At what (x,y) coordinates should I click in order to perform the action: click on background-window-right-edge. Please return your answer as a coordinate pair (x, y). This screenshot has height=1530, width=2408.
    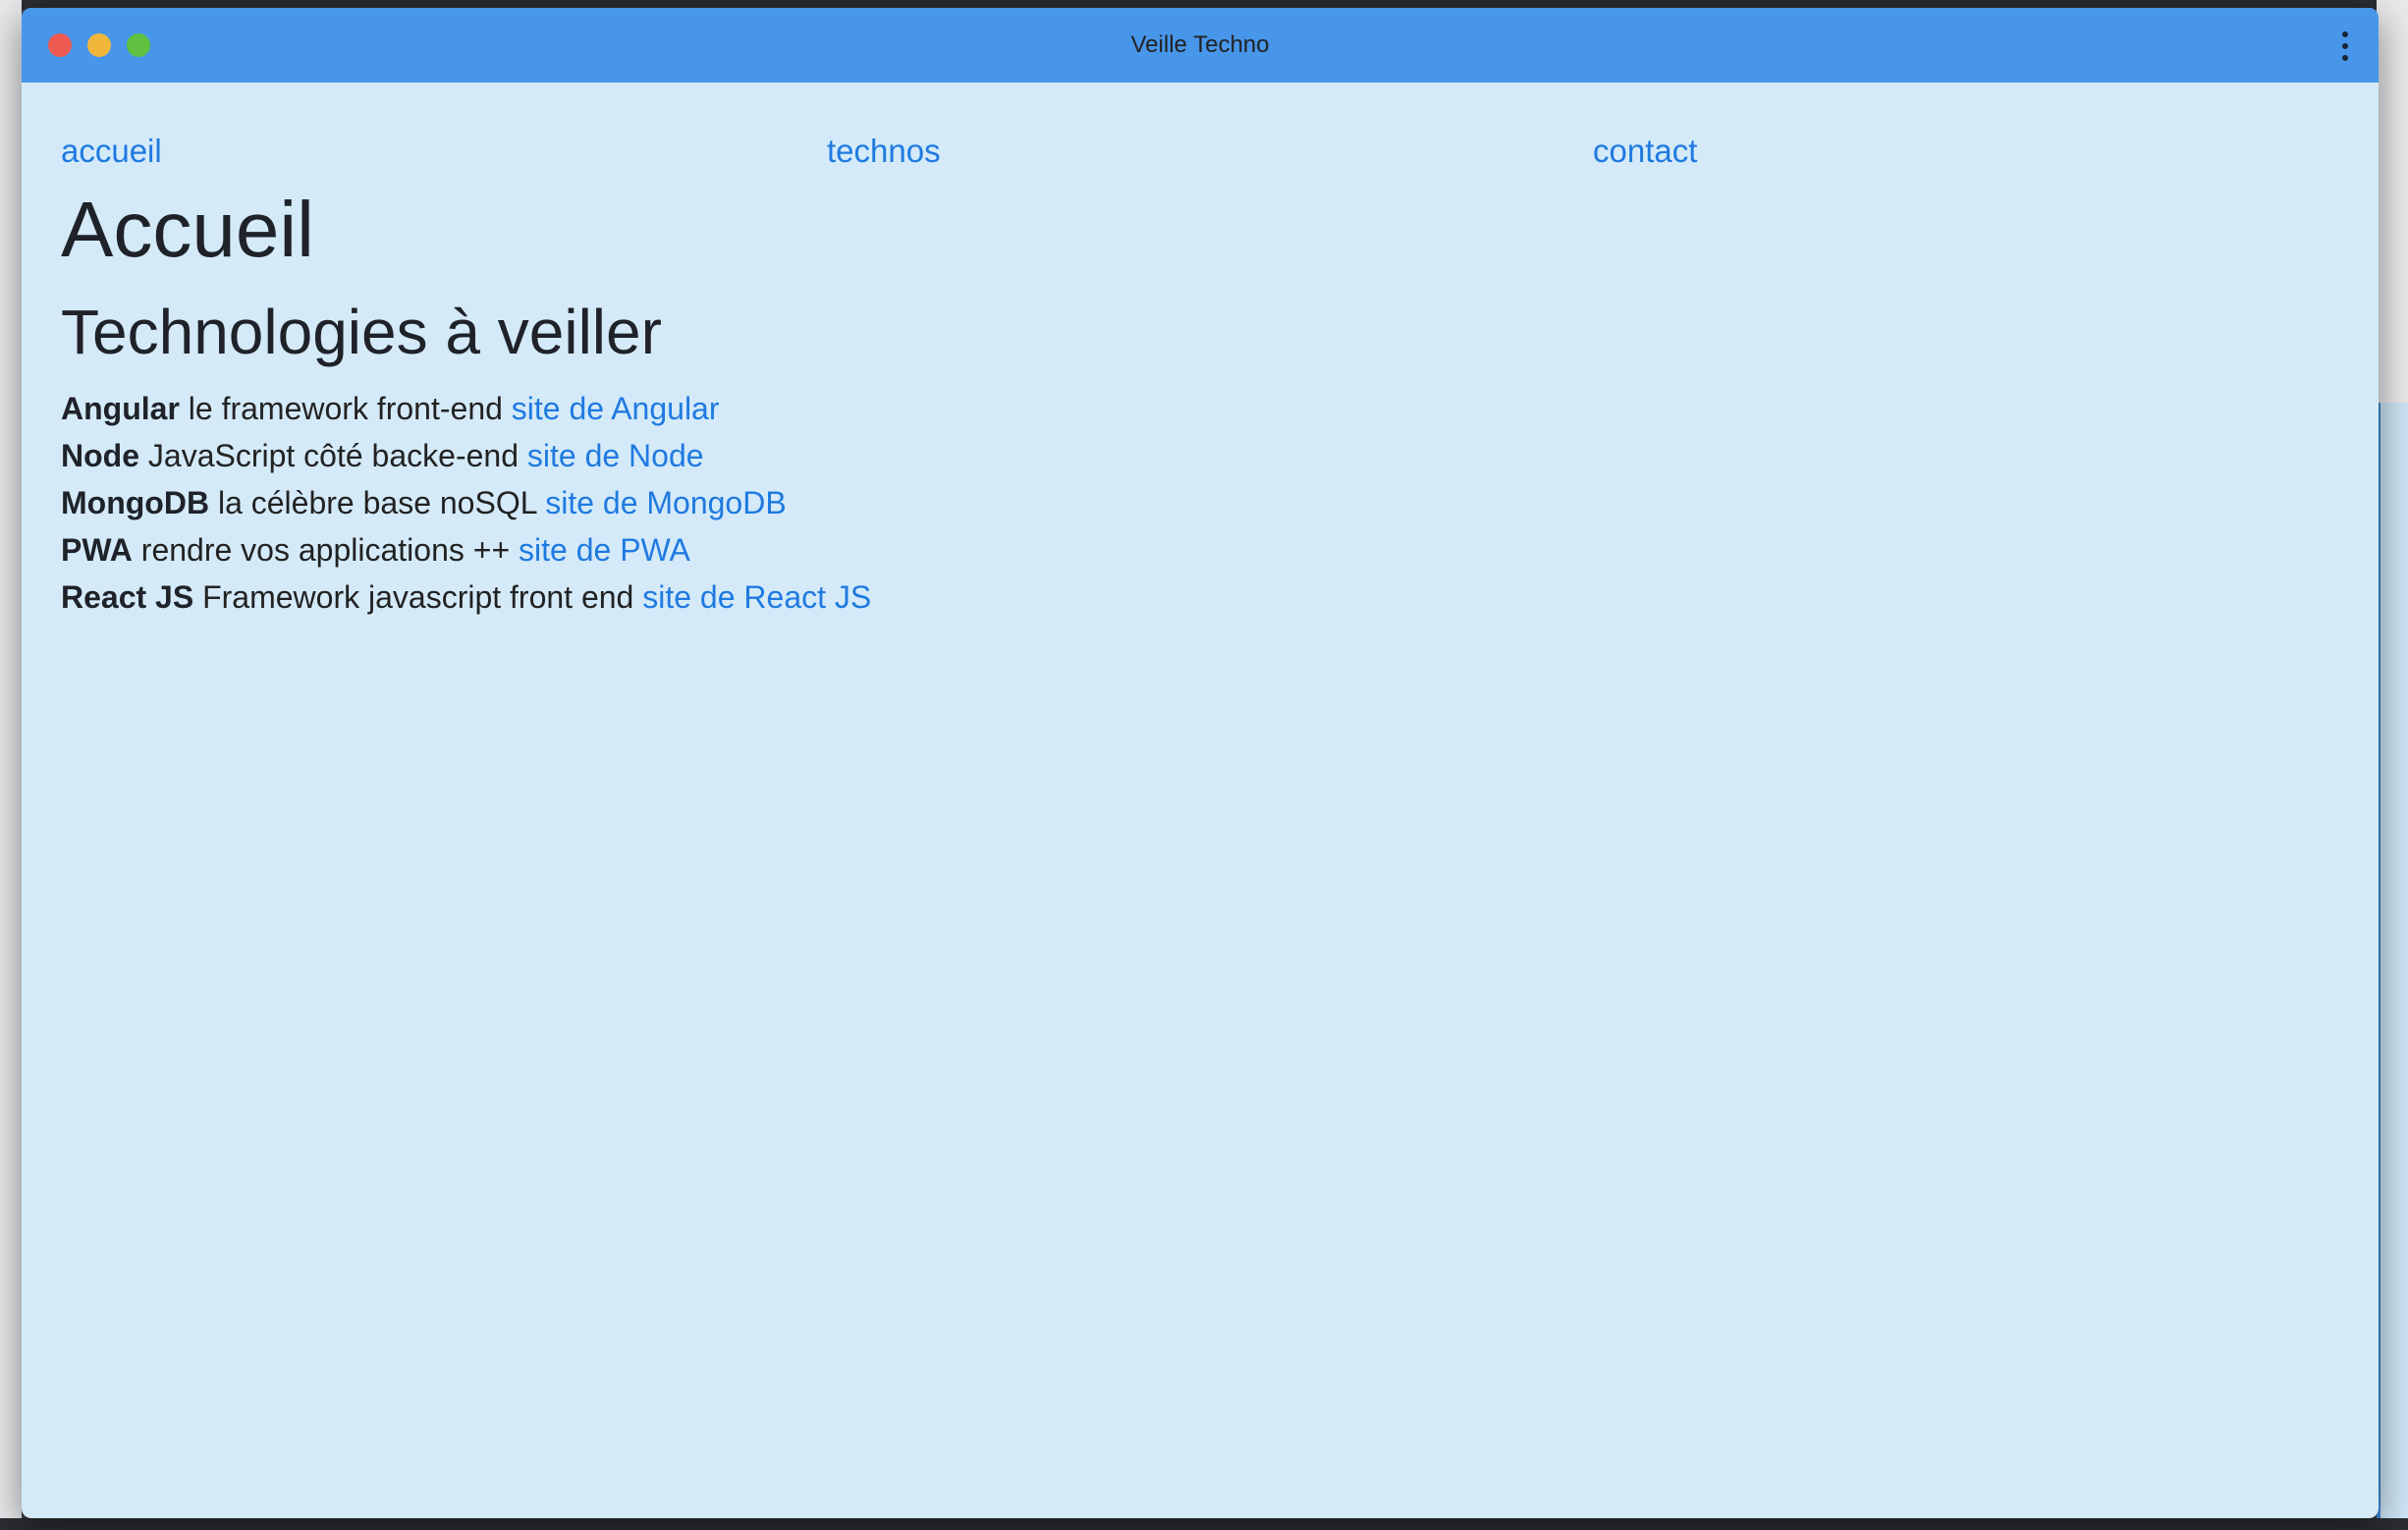
    Looking at the image, I should click on (2392, 201).